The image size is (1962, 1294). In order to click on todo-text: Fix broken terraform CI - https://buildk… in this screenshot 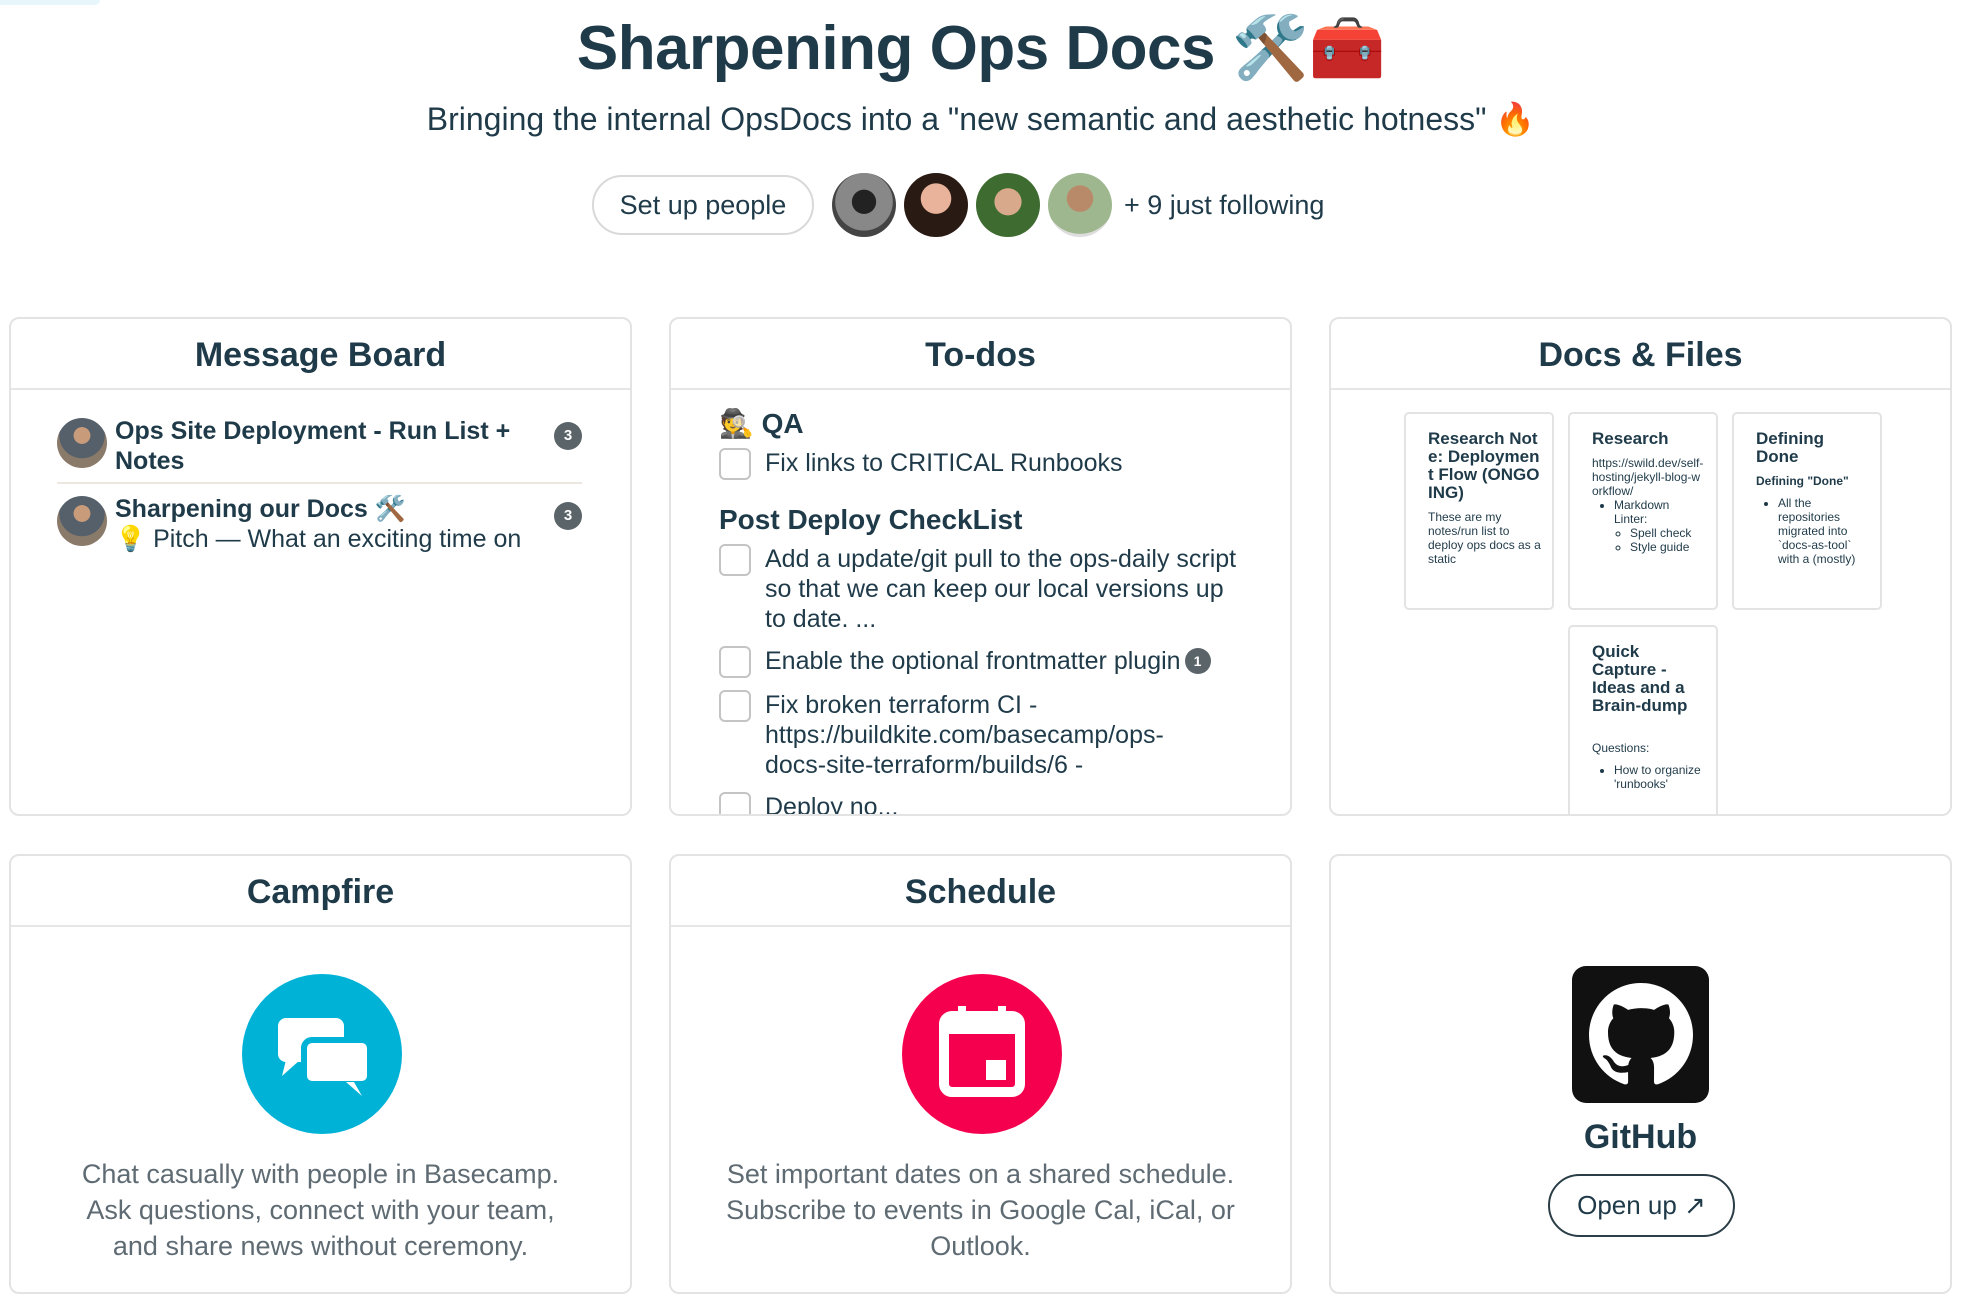, I will do `click(982, 735)`.